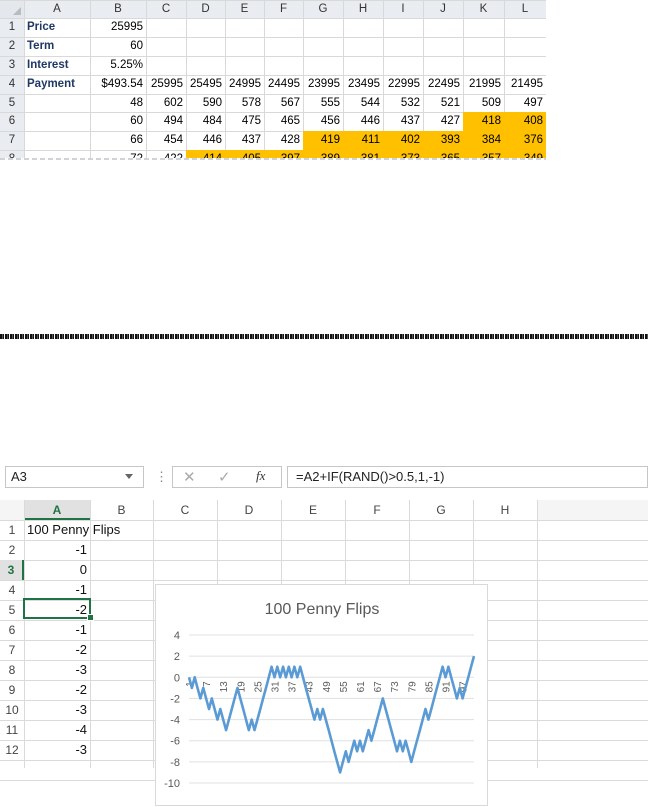 This screenshot has width=648, height=807. I want to click on payment-cell: 590, so click(205, 103).